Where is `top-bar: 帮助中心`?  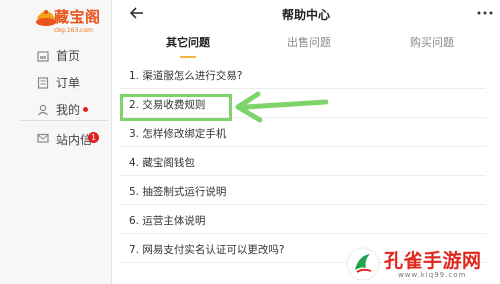 top-bar: 帮助中心 is located at coordinates (306, 14).